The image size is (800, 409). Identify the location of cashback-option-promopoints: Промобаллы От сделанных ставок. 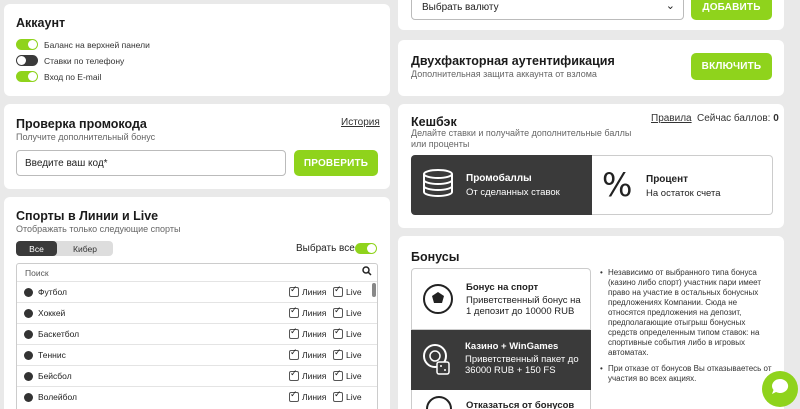
(501, 185).